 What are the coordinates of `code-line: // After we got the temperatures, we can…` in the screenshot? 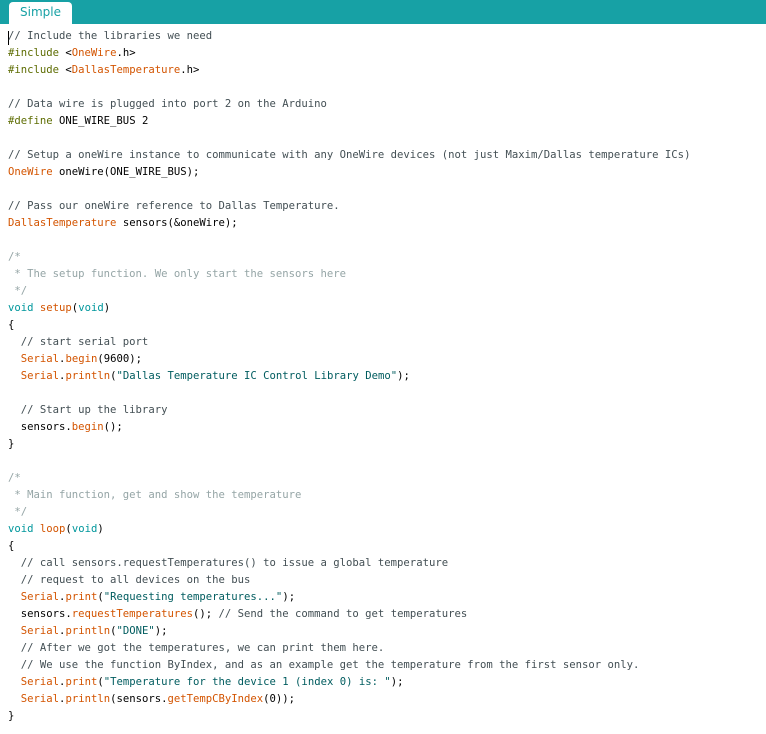 It's located at (349, 648).